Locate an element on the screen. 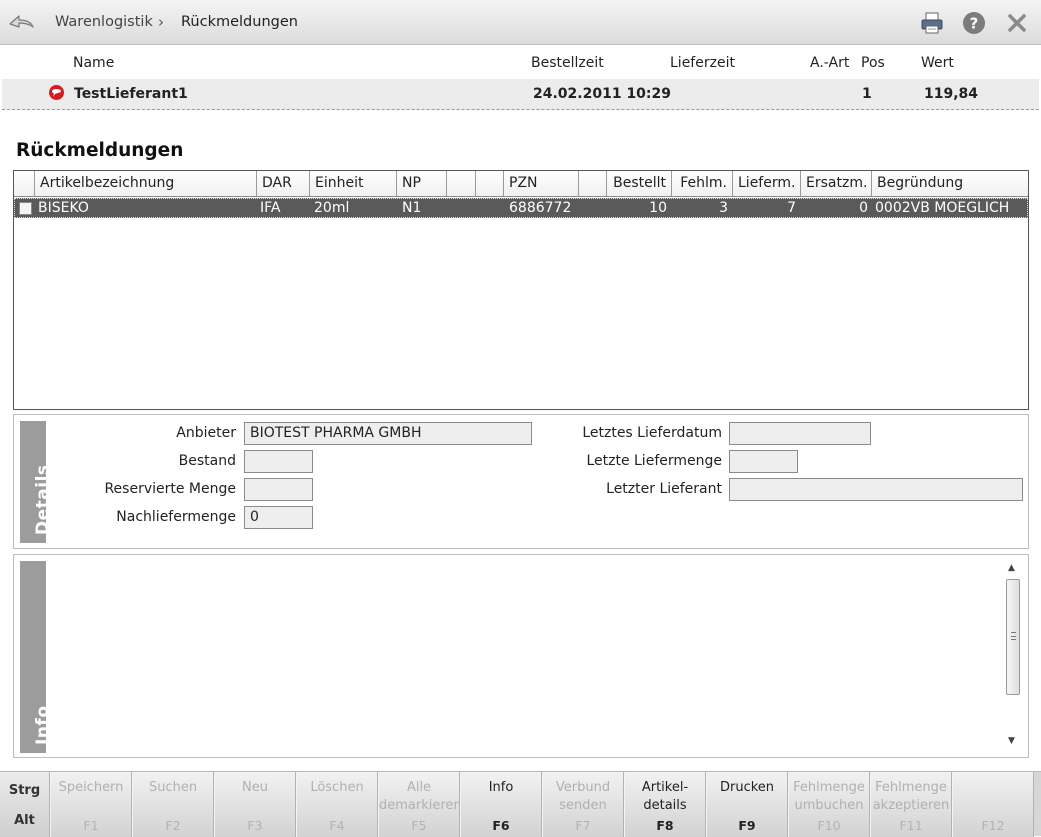  fkey-f3-button: Neu F3 is located at coordinates (255, 804).